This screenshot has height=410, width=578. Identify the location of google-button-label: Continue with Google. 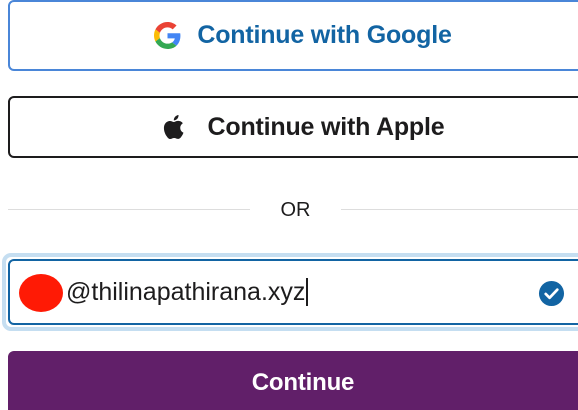
(324, 35).